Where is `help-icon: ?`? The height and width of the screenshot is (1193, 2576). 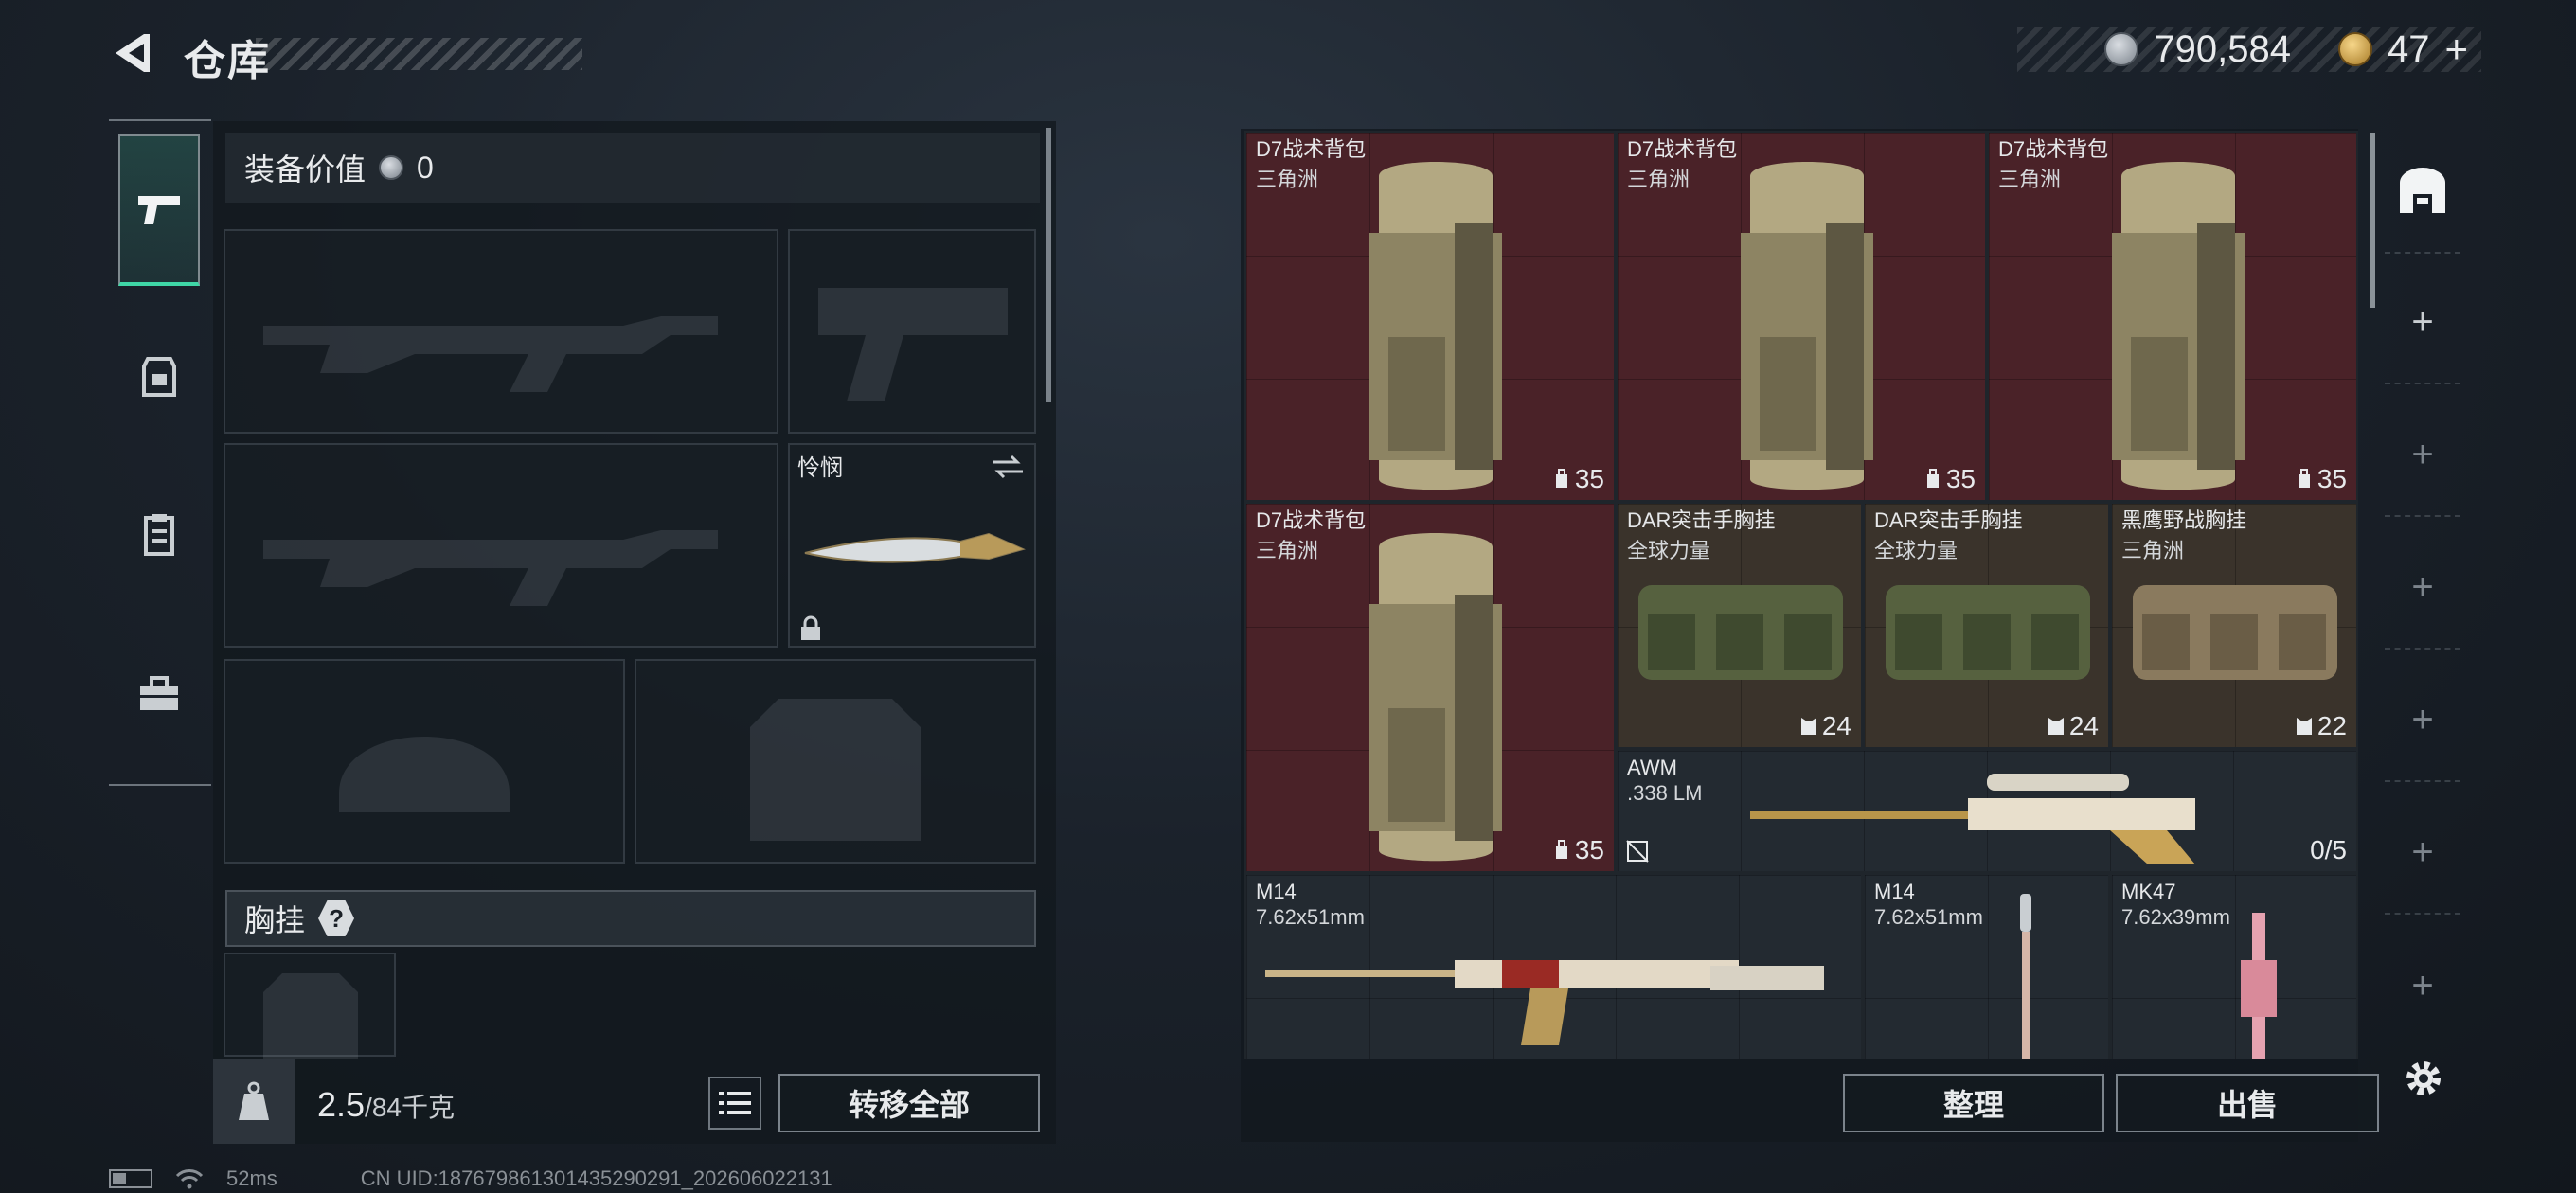 help-icon: ? is located at coordinates (336, 918).